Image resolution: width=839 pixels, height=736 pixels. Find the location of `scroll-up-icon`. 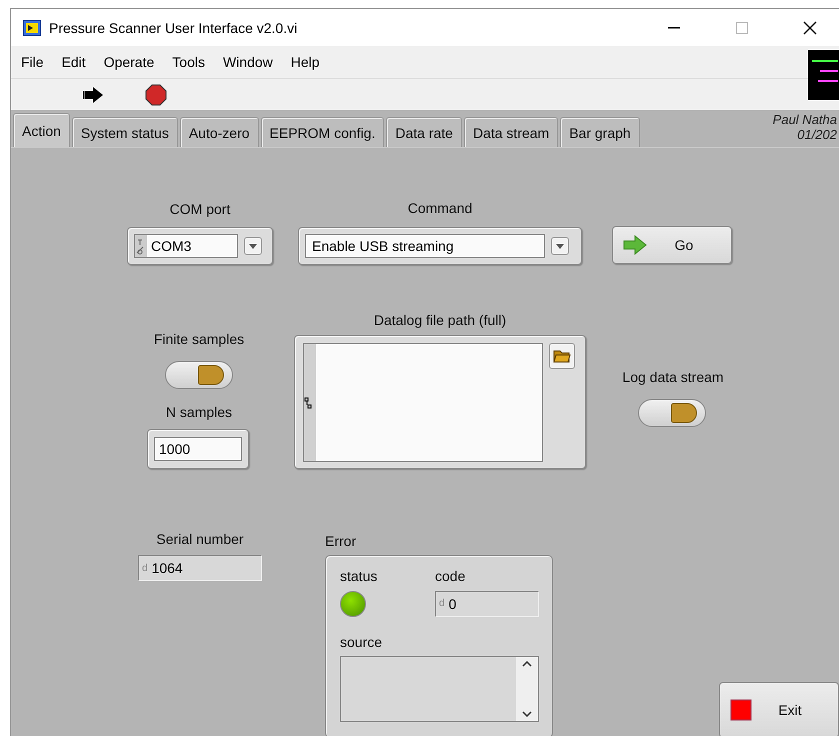

scroll-up-icon is located at coordinates (527, 664).